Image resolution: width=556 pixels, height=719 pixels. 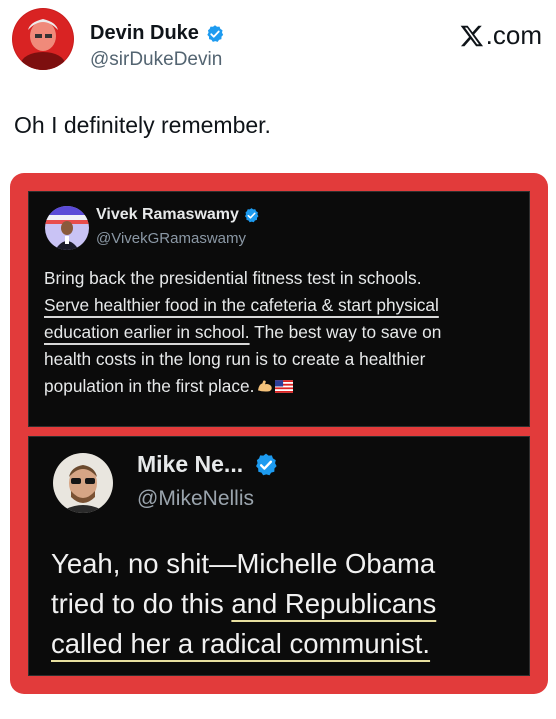 I want to click on tweet-text: Oh I definitely remember., so click(x=142, y=125).